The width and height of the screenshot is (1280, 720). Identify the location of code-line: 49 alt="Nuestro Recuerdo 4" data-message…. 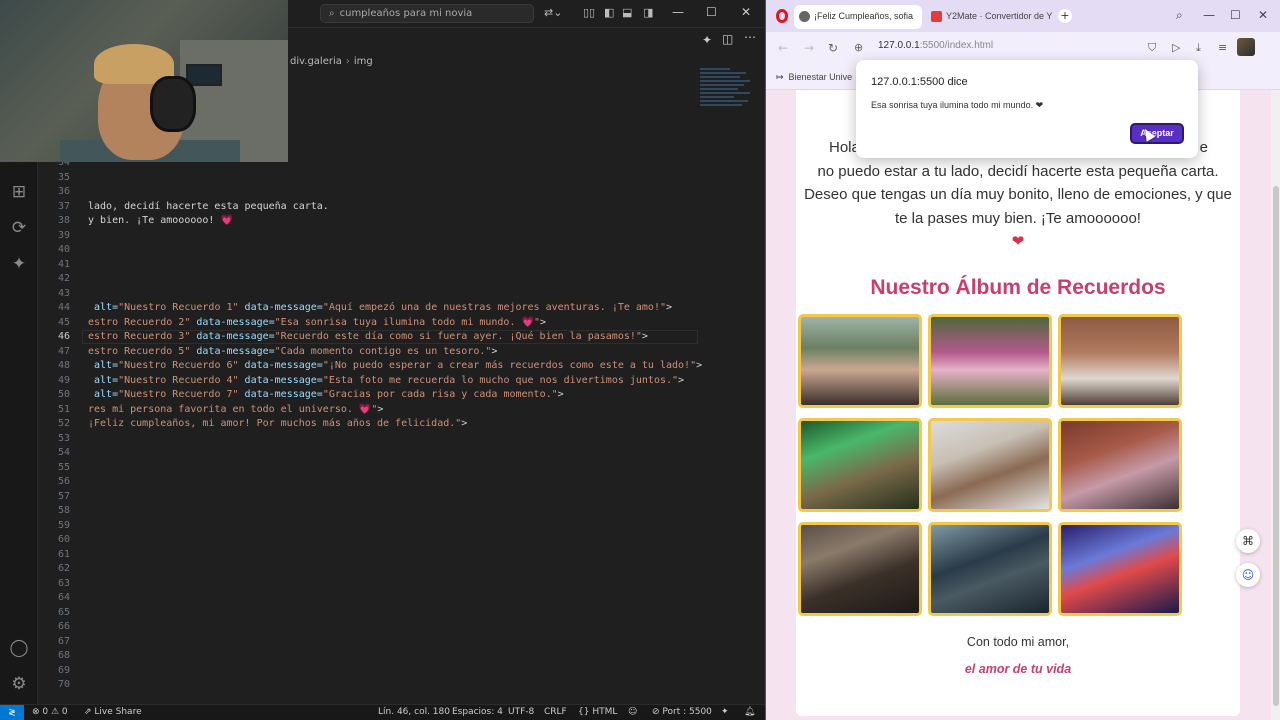
(368, 381).